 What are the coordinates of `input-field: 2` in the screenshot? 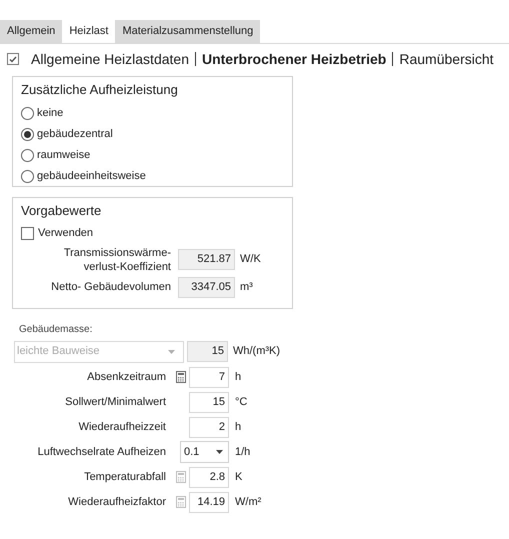 It's located at (209, 427).